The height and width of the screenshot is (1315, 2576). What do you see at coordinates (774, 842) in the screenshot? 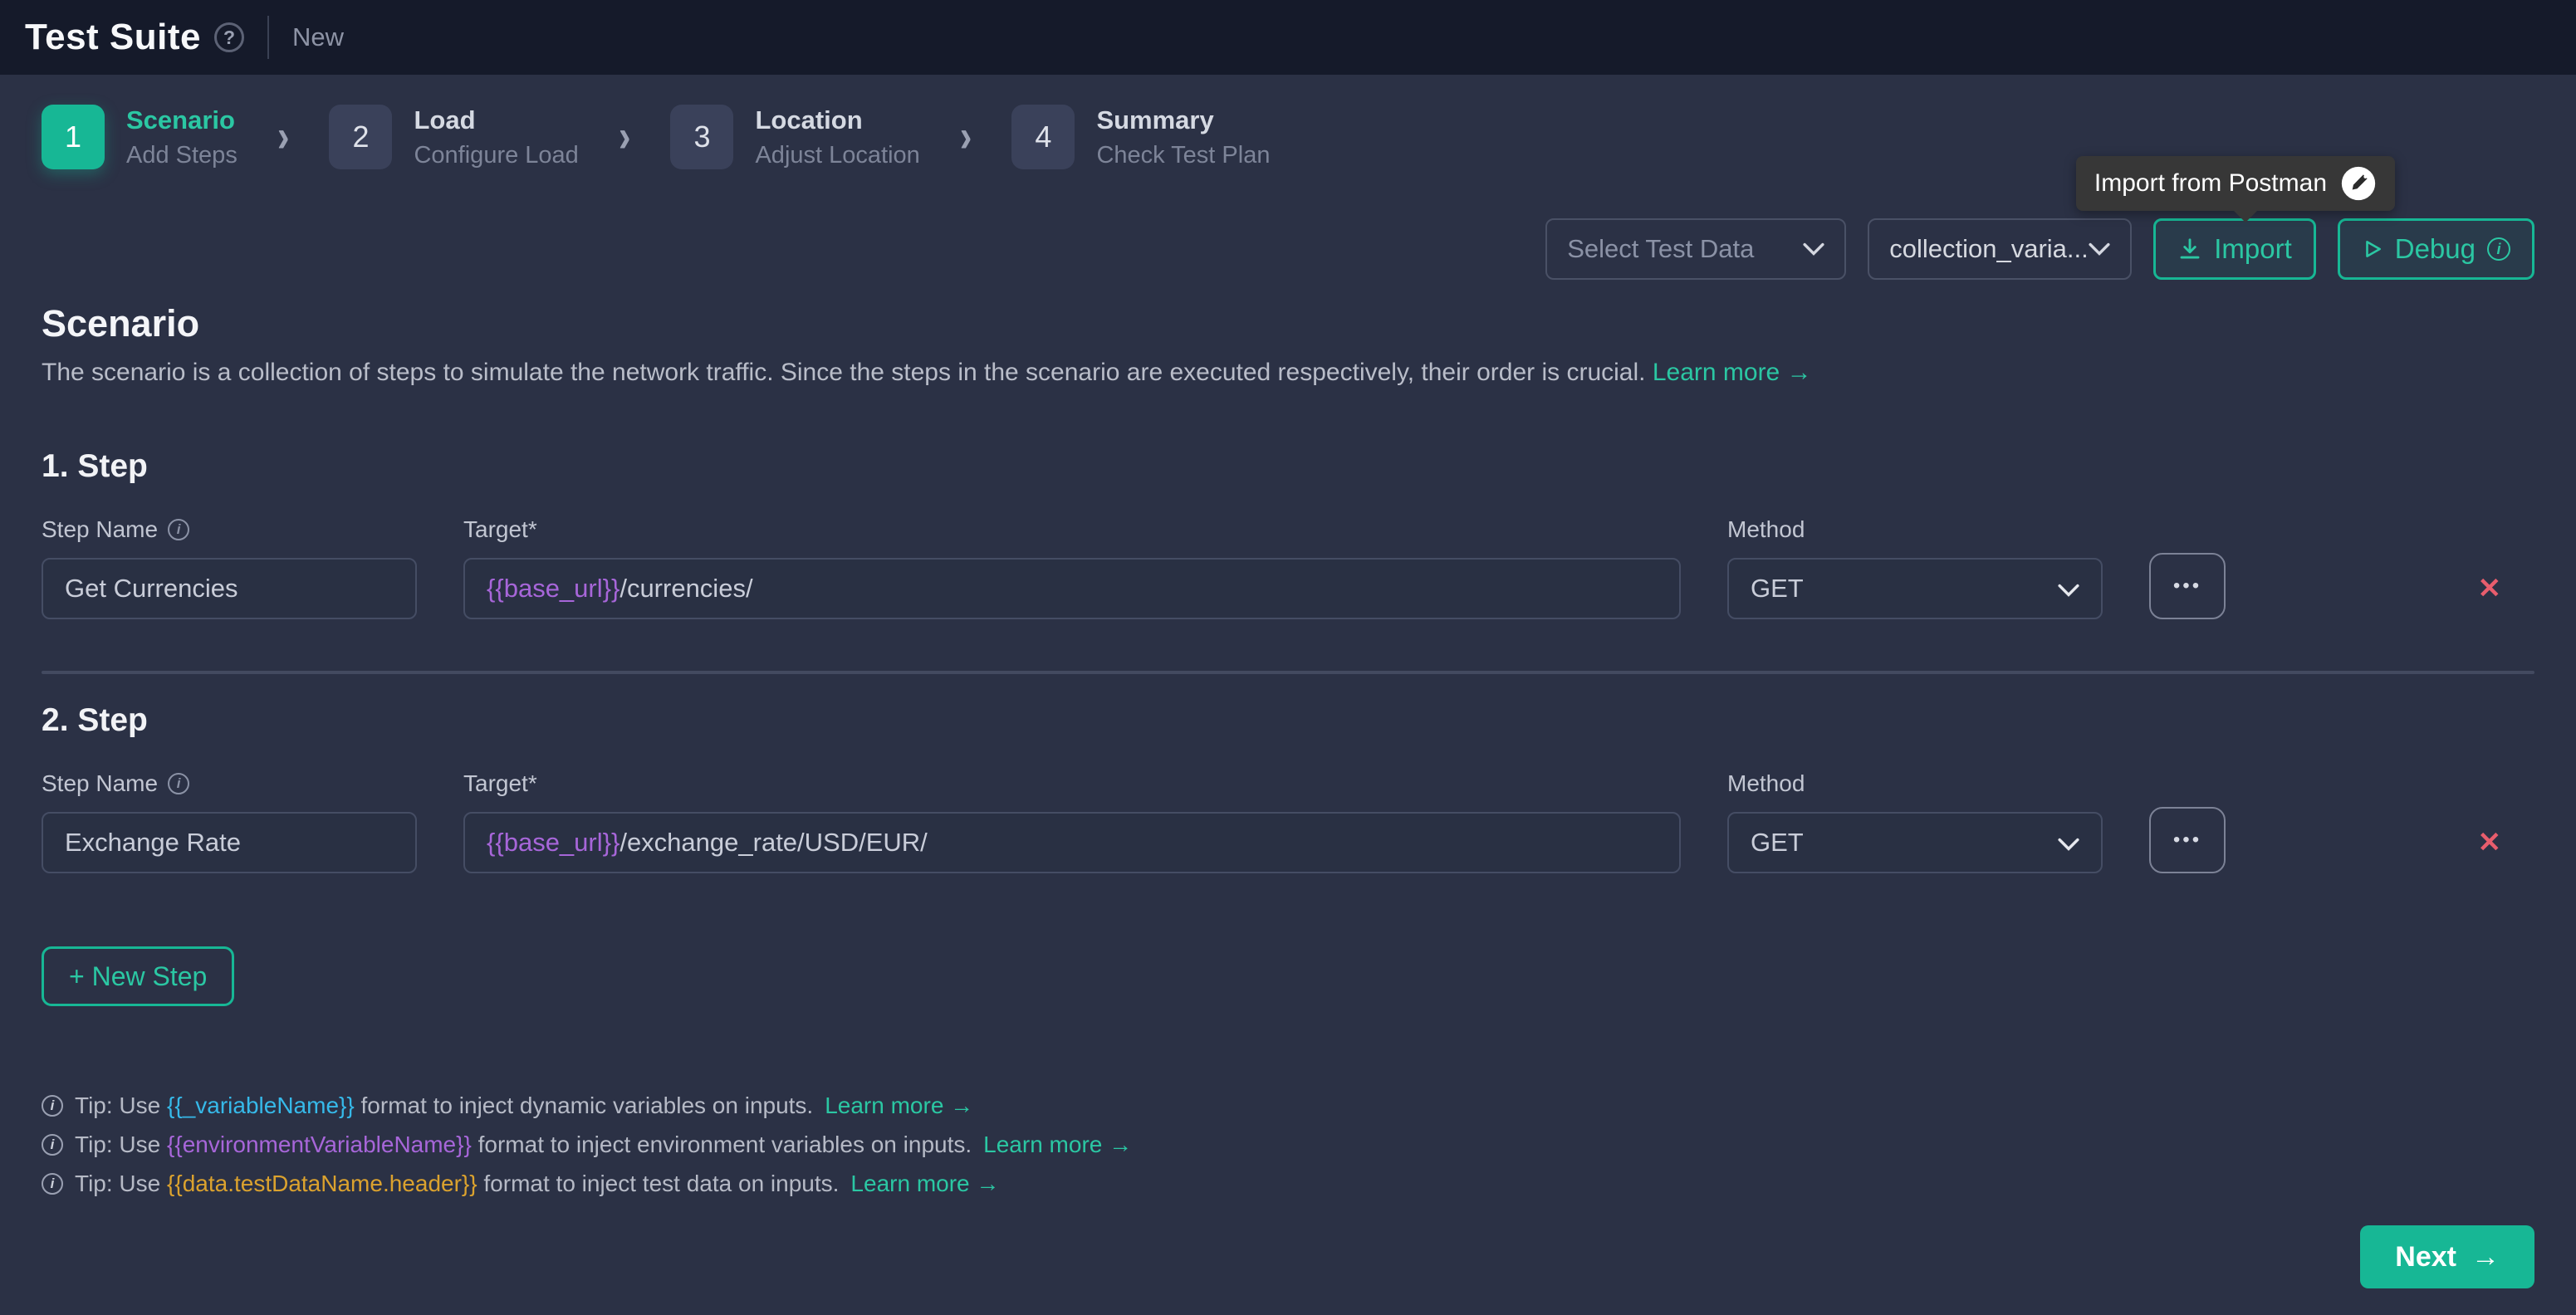
I see `target-path: /exchange_rate/USD/EUR/` at bounding box center [774, 842].